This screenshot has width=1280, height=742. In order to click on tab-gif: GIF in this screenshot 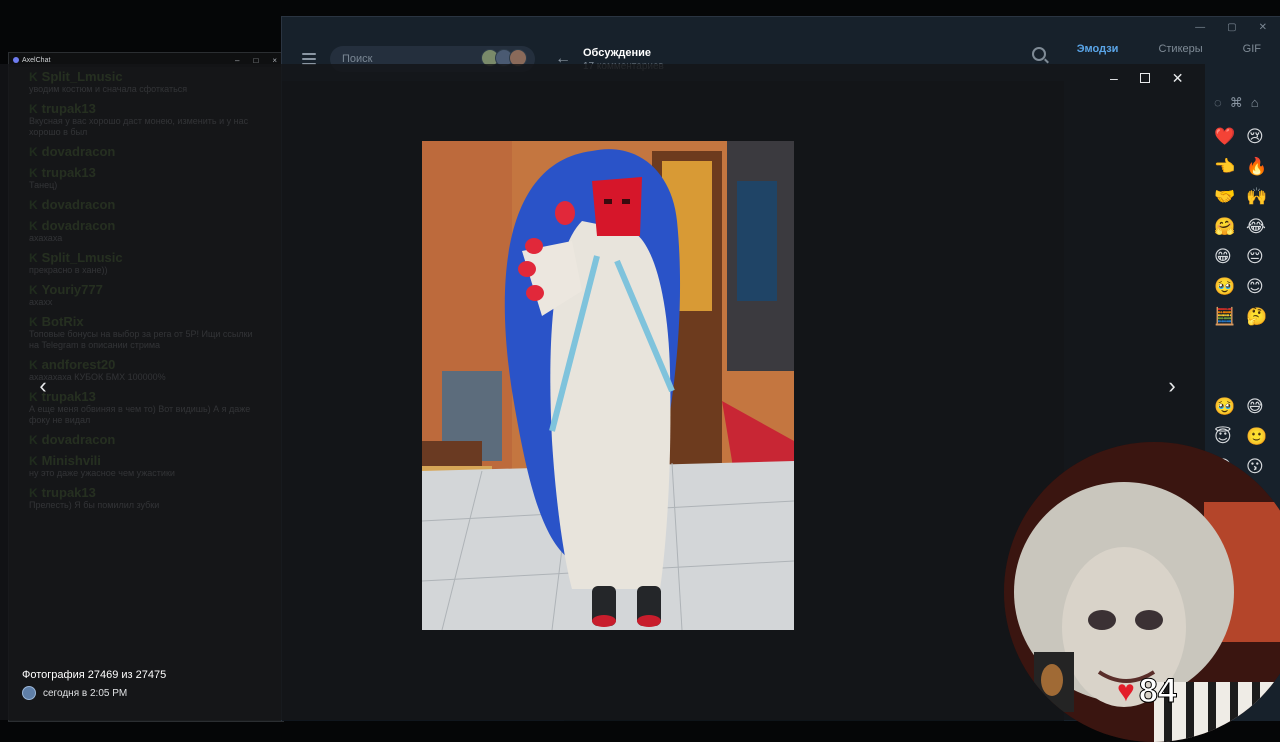, I will do `click(1251, 49)`.